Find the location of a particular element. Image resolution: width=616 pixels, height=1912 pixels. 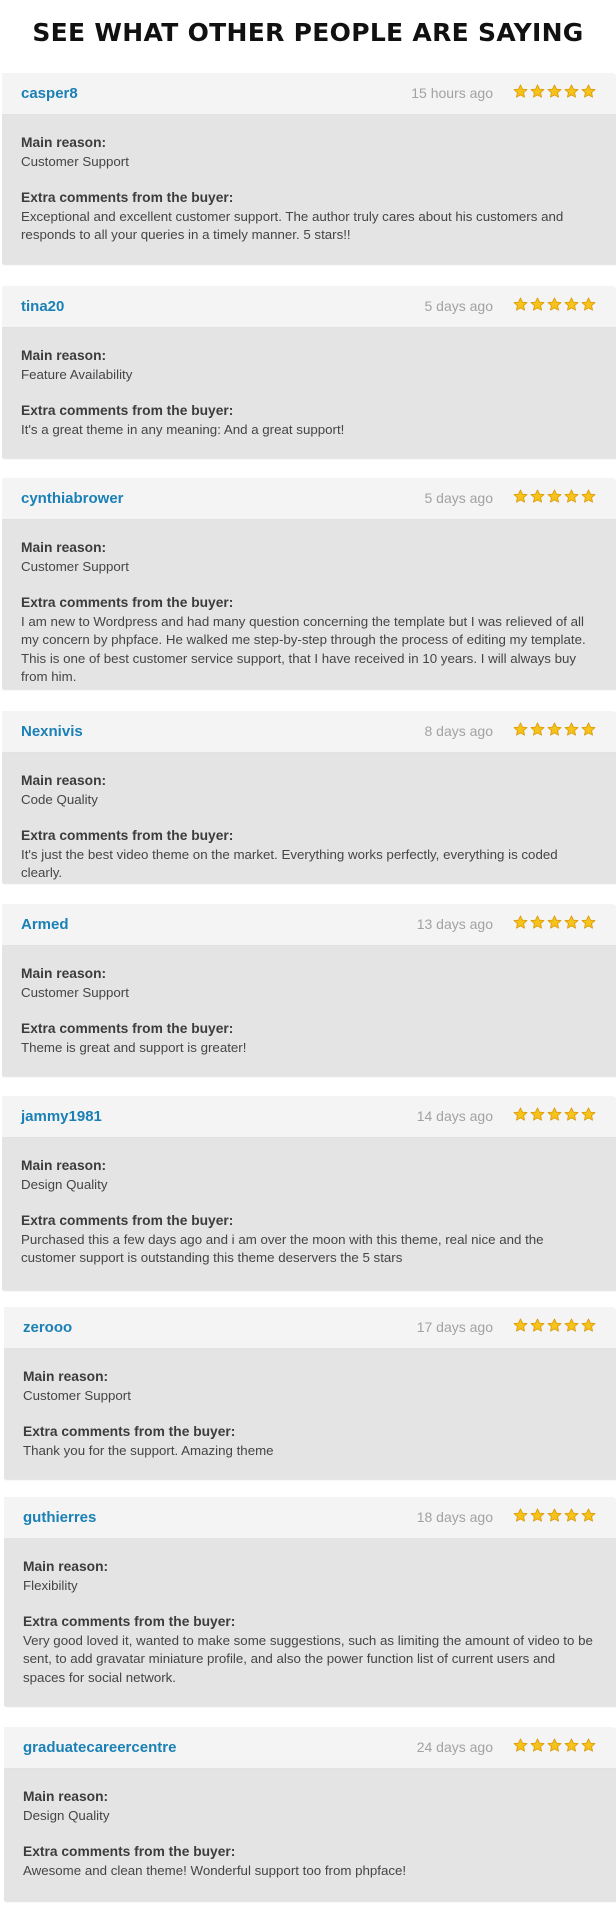

review-header: Nexnivis 8 days ago is located at coordinates (309, 731).